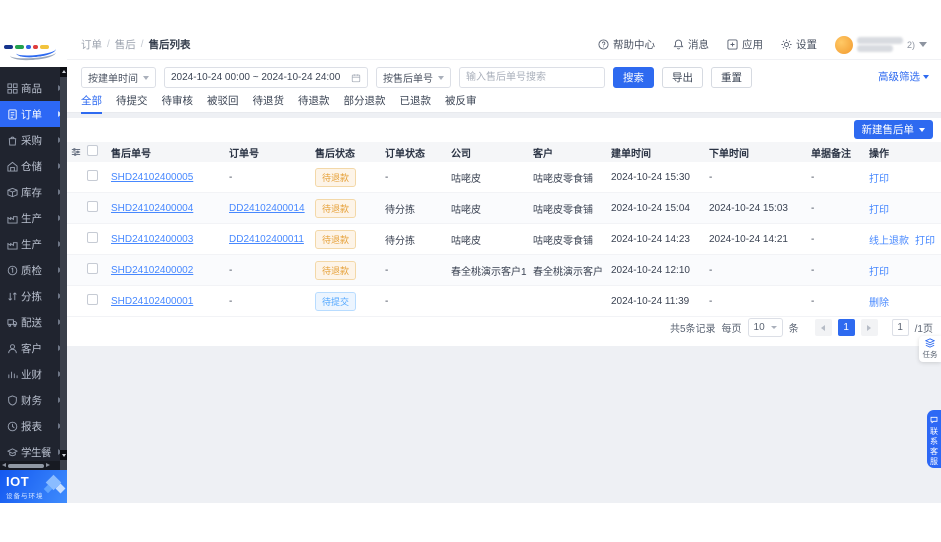 This screenshot has height=542, width=941. Describe the element at coordinates (48, 465) in the screenshot. I see `scrollbar-right-arrow` at that location.